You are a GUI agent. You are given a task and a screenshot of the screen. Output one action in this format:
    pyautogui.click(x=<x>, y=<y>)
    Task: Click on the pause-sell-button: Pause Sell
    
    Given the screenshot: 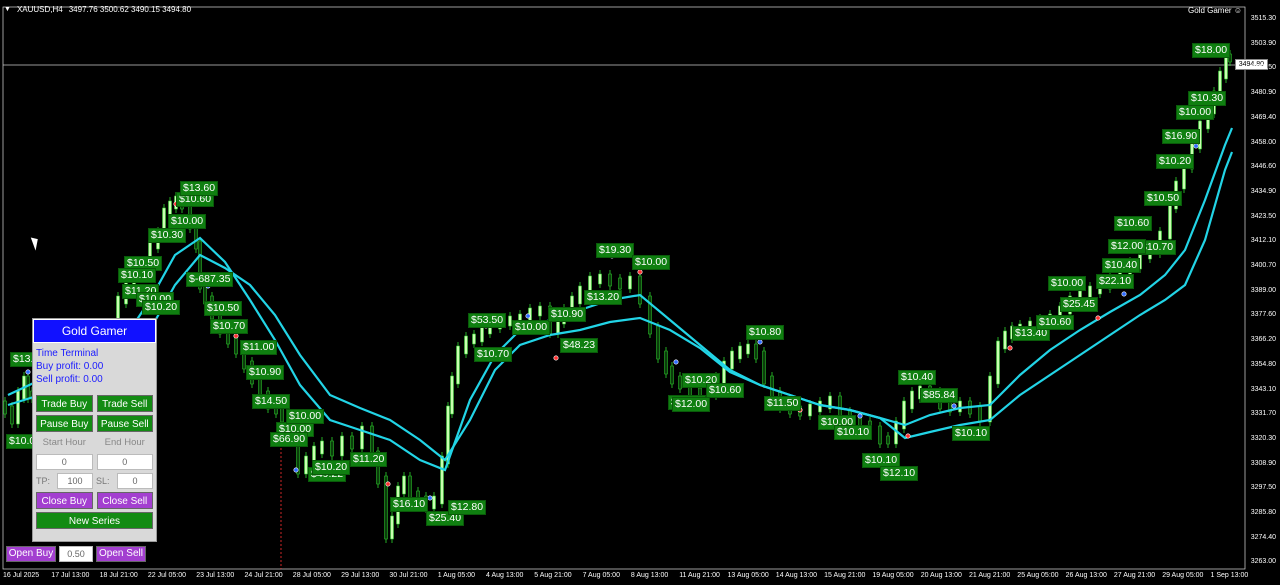 What is the action you would take?
    pyautogui.click(x=124, y=423)
    